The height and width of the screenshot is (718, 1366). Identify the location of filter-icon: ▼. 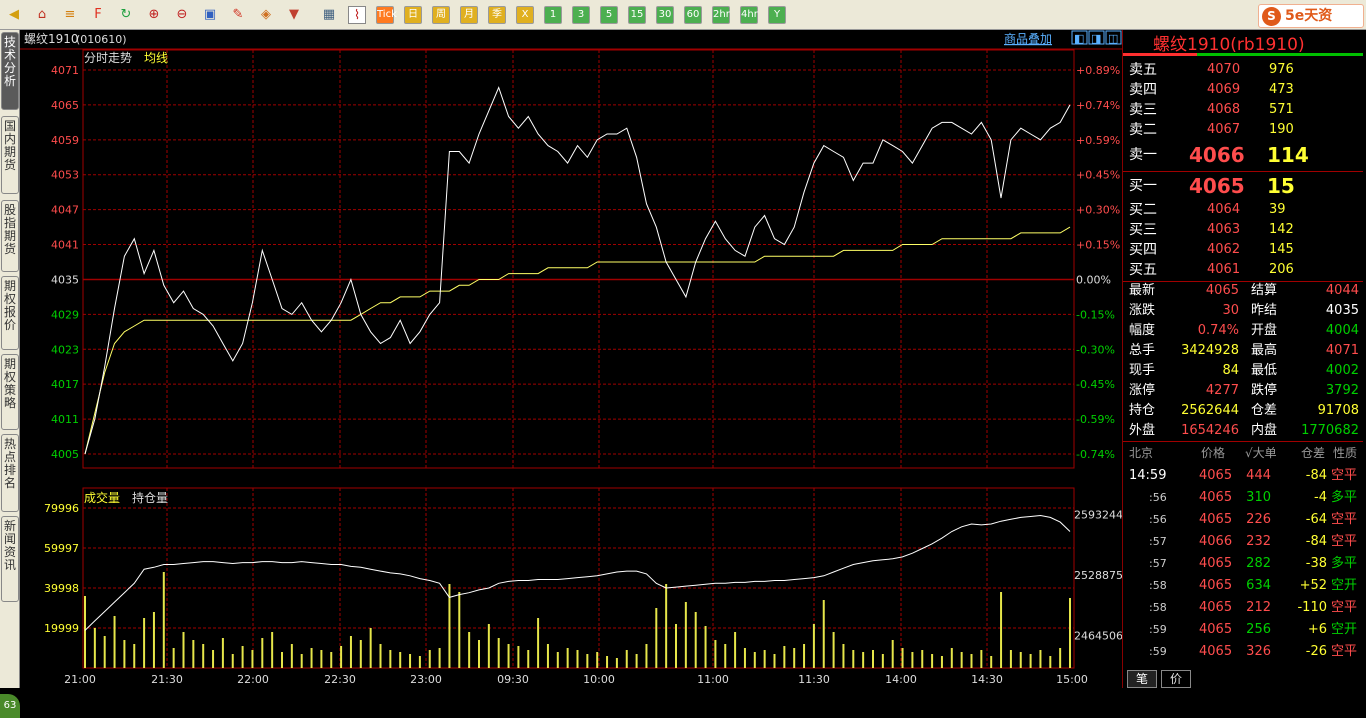
(294, 15).